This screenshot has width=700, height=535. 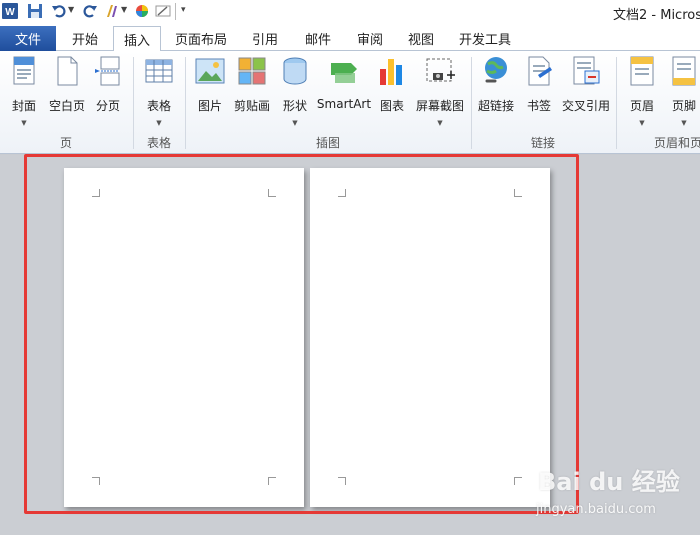 I want to click on tab-insert: 插入, so click(x=137, y=39).